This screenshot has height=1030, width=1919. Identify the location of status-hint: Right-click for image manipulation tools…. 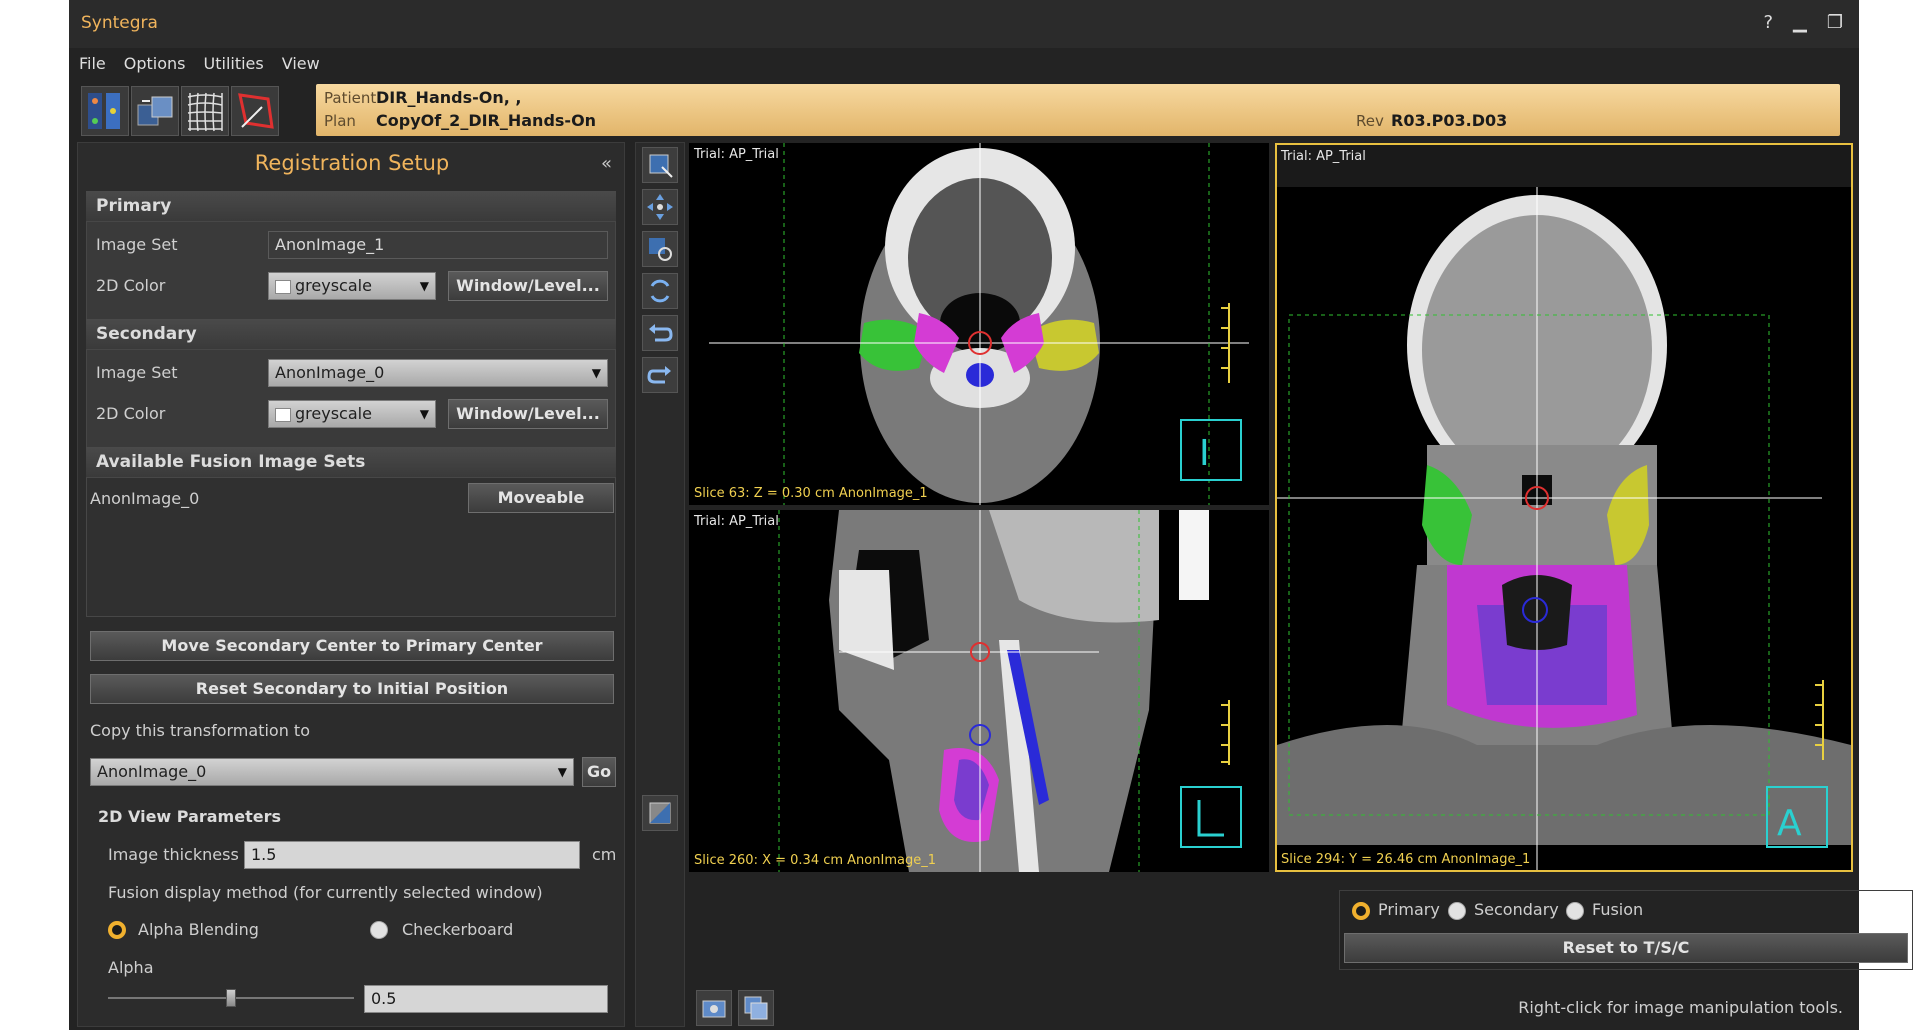
(1680, 1007).